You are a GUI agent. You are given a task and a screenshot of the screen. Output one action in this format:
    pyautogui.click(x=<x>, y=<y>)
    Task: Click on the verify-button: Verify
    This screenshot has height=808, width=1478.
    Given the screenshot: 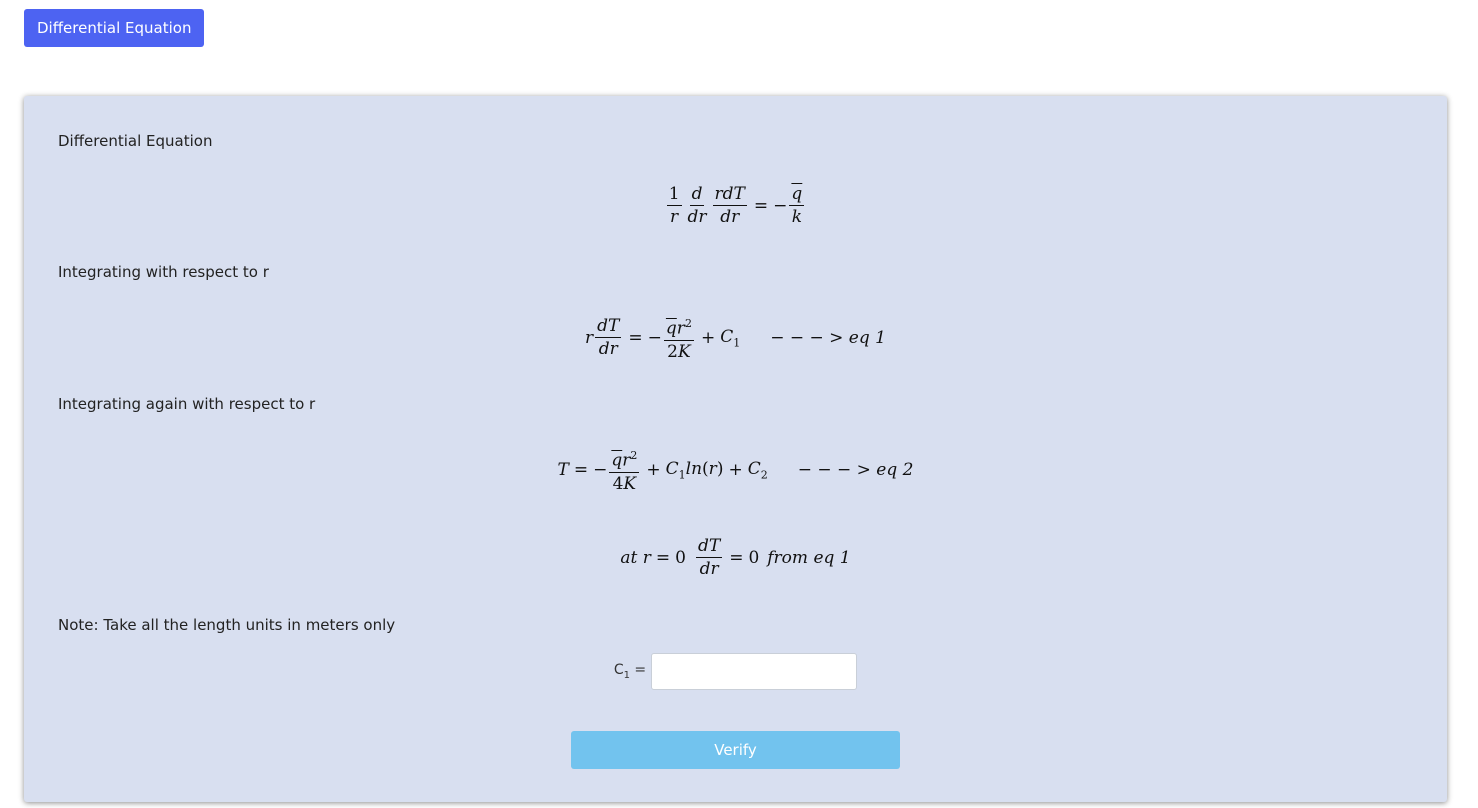 What is the action you would take?
    pyautogui.click(x=735, y=750)
    